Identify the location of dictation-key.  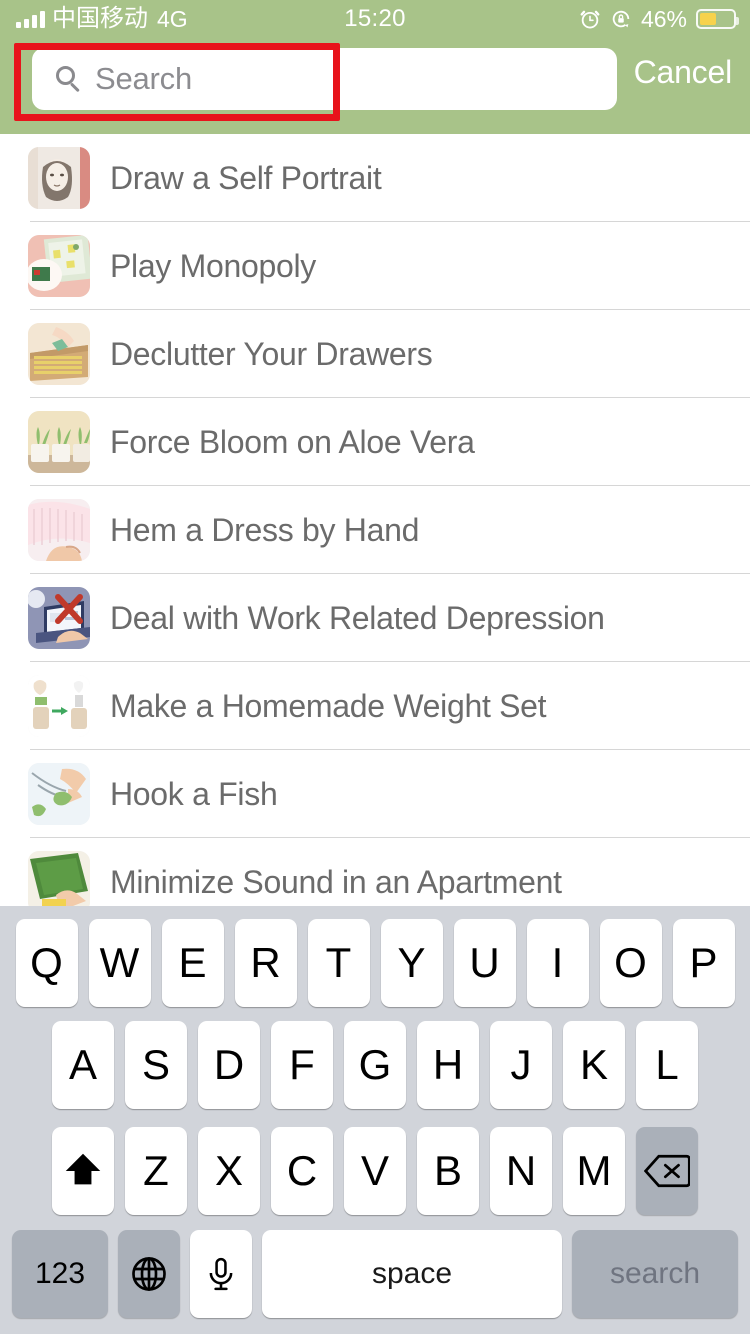
(221, 1274).